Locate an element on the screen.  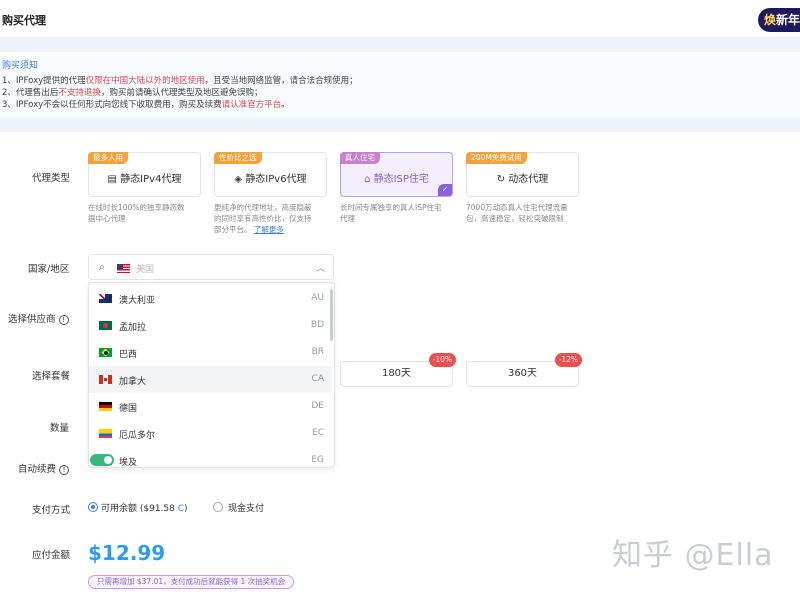
notice-text: ，且受当地网络监管，请合法合规使用； is located at coordinates (281, 81).